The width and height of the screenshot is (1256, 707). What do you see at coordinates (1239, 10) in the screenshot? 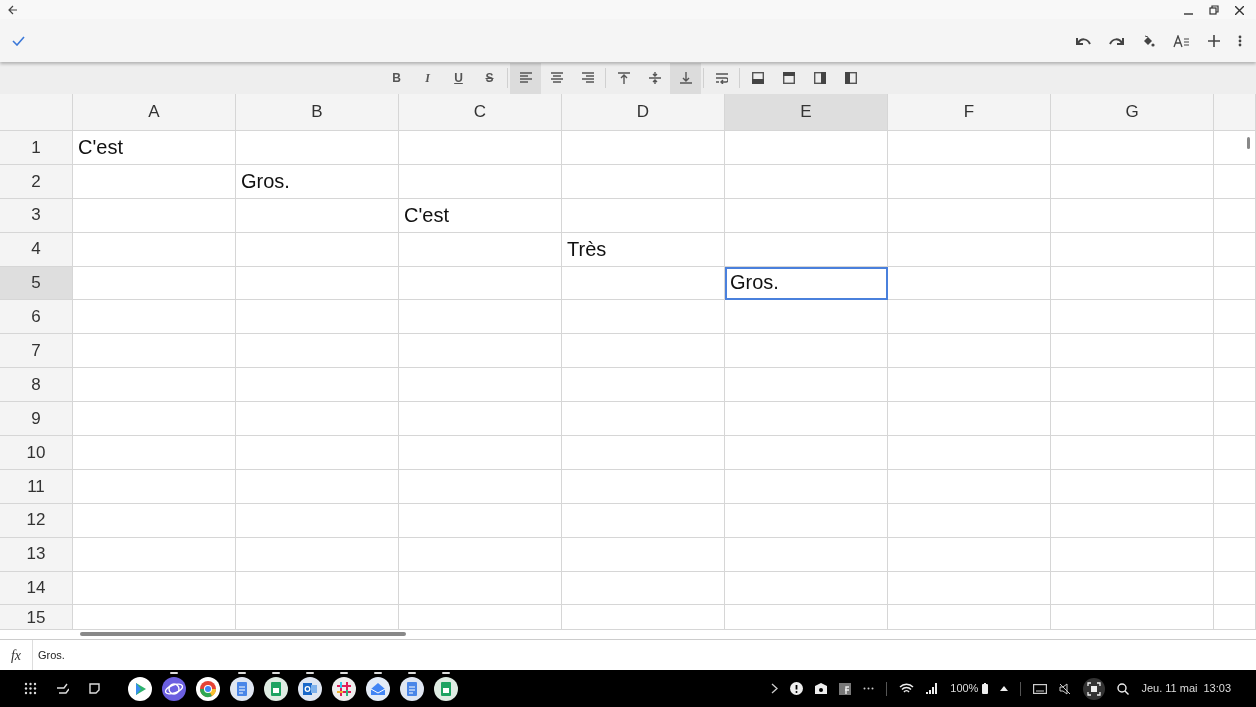
I see `close-icon` at bounding box center [1239, 10].